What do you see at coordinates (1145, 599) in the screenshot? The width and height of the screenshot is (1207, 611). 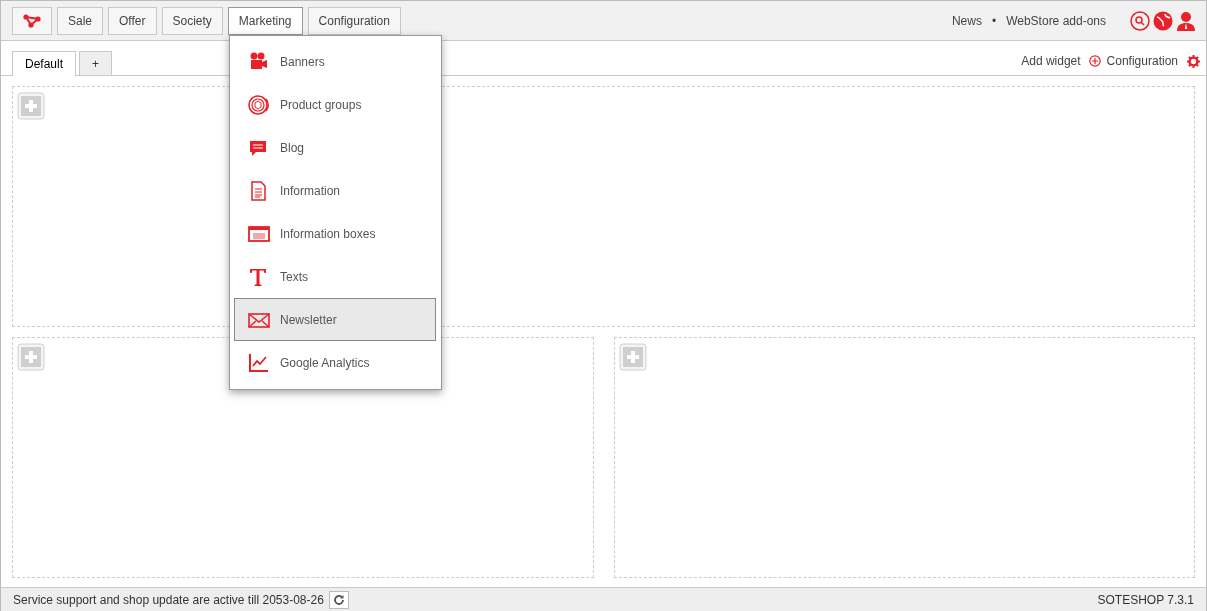 I see `version-label: SOTESHOP 7.3.1` at bounding box center [1145, 599].